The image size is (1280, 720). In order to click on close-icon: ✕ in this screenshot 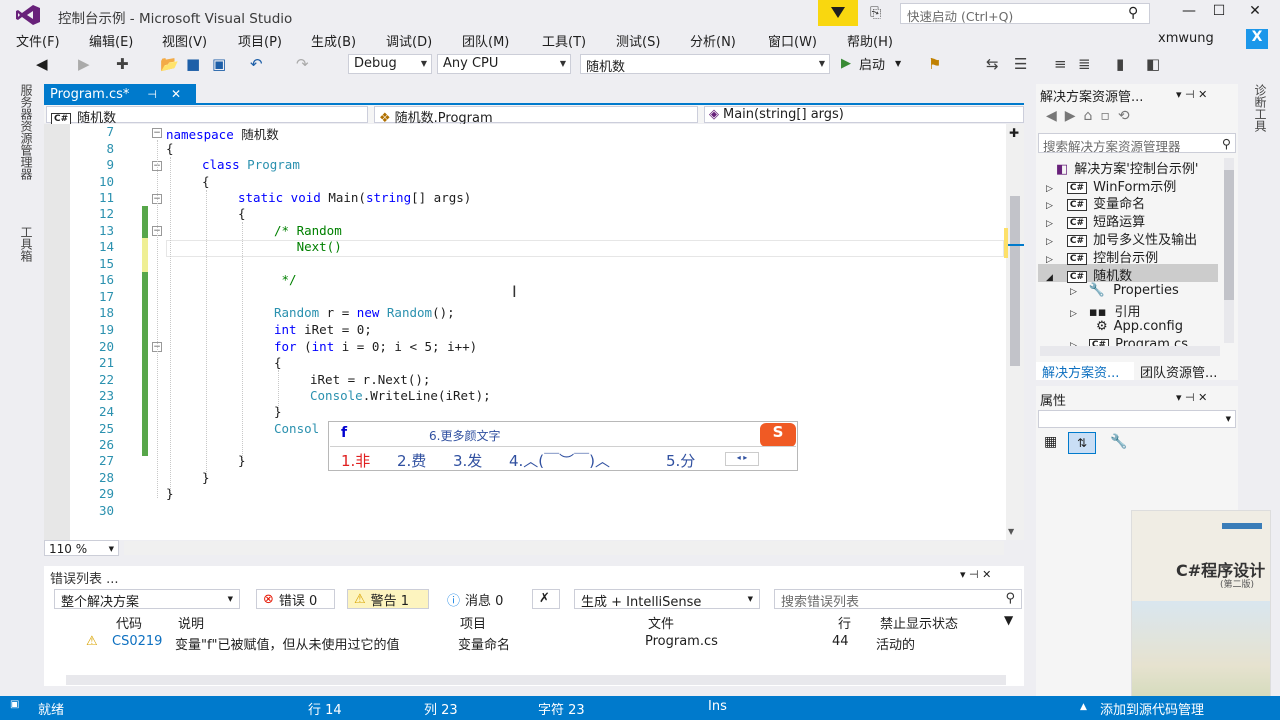, I will do `click(176, 94)`.